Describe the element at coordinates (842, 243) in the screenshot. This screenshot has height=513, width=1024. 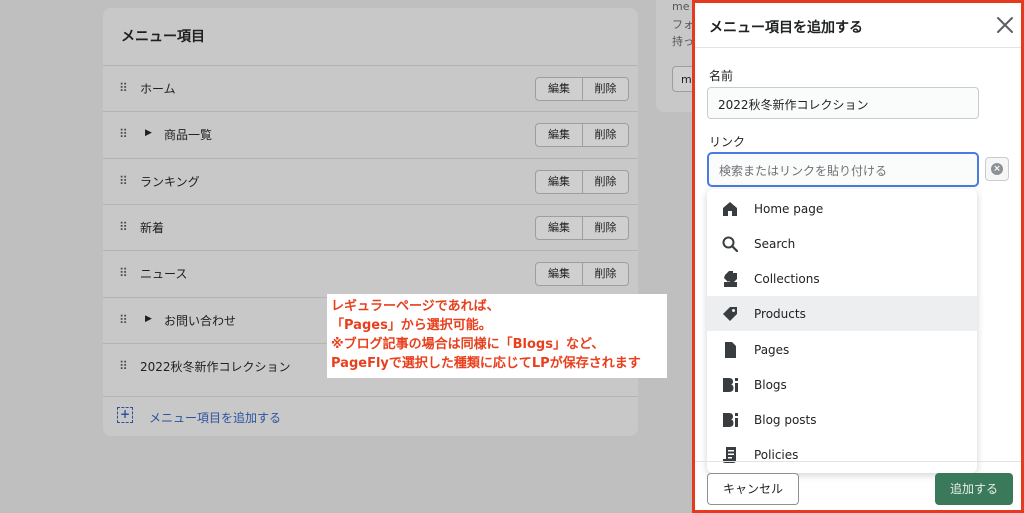
I see `option-search: Search` at that location.